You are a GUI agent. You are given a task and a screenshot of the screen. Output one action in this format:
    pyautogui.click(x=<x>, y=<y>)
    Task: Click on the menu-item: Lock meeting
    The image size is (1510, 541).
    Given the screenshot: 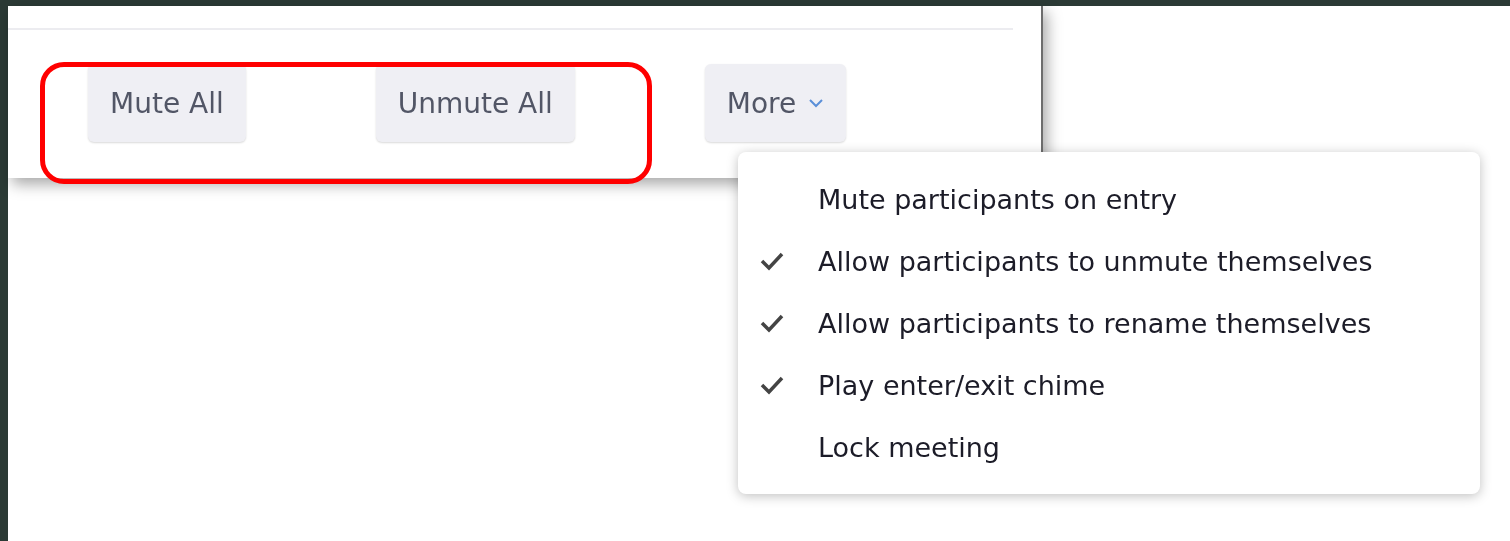 What is the action you would take?
    pyautogui.click(x=1109, y=447)
    